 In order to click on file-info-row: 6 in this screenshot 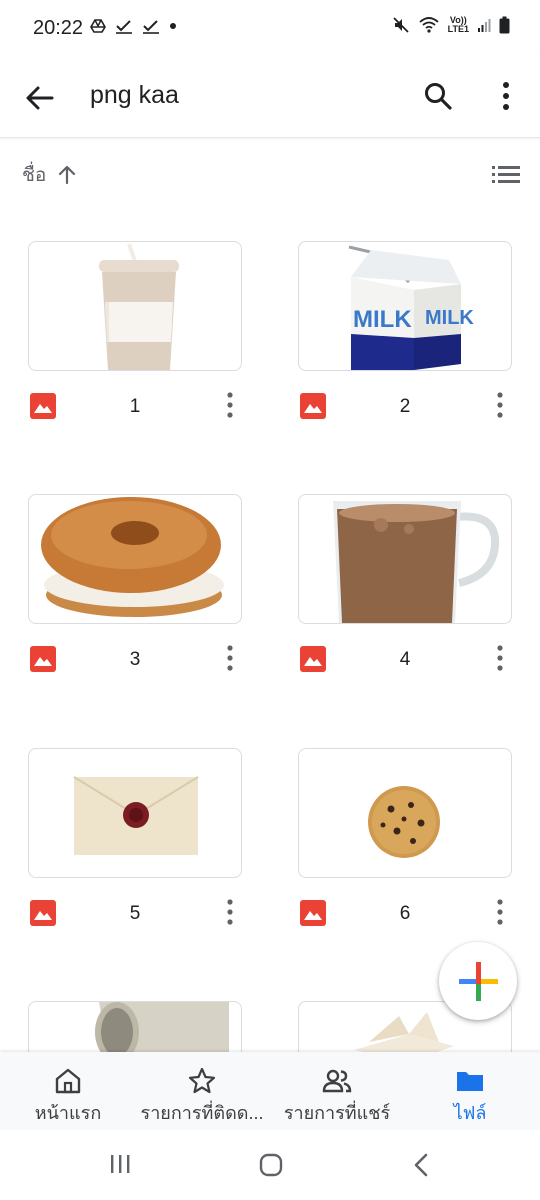, I will do `click(405, 914)`.